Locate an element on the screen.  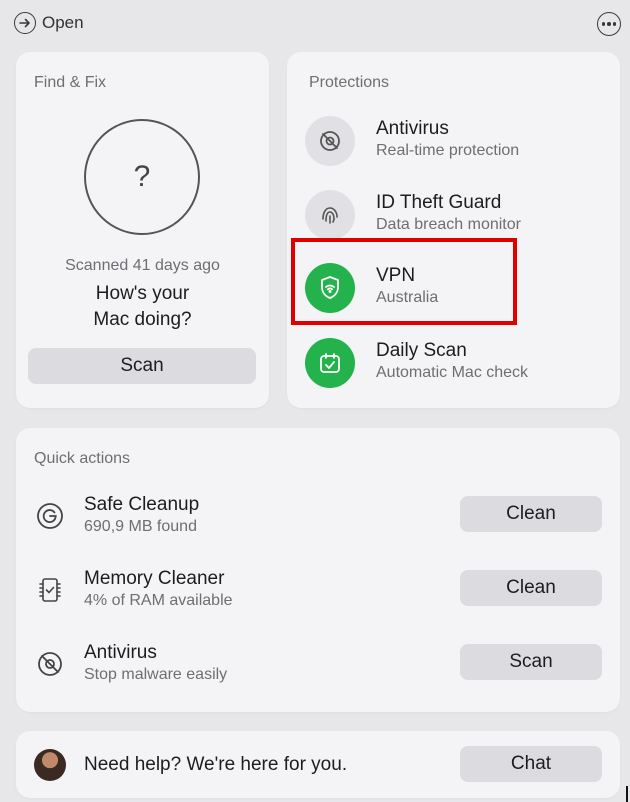
help-text: Need help? We're here for you. is located at coordinates (216, 764).